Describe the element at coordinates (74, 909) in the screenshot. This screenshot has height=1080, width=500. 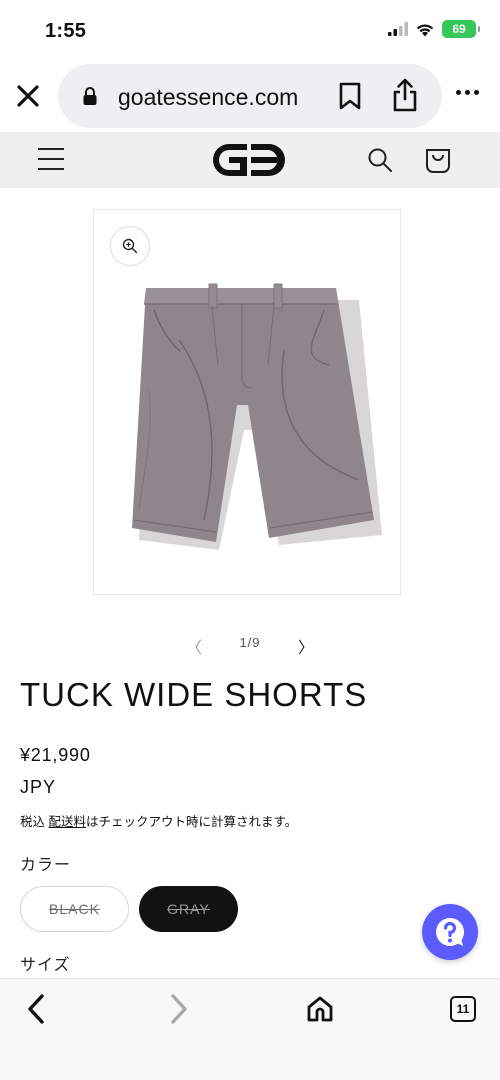
I see `variant-black-button: BLACK` at that location.